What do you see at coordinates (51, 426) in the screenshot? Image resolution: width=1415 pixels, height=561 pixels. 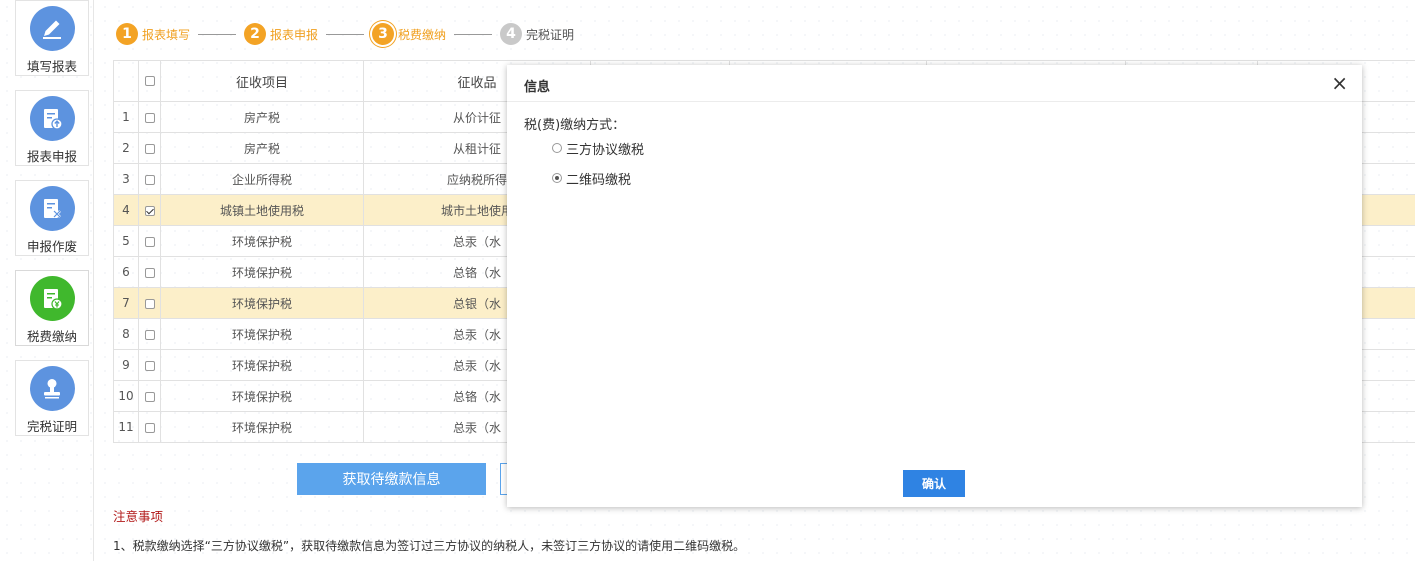 I see `nav-label: 完税证明` at bounding box center [51, 426].